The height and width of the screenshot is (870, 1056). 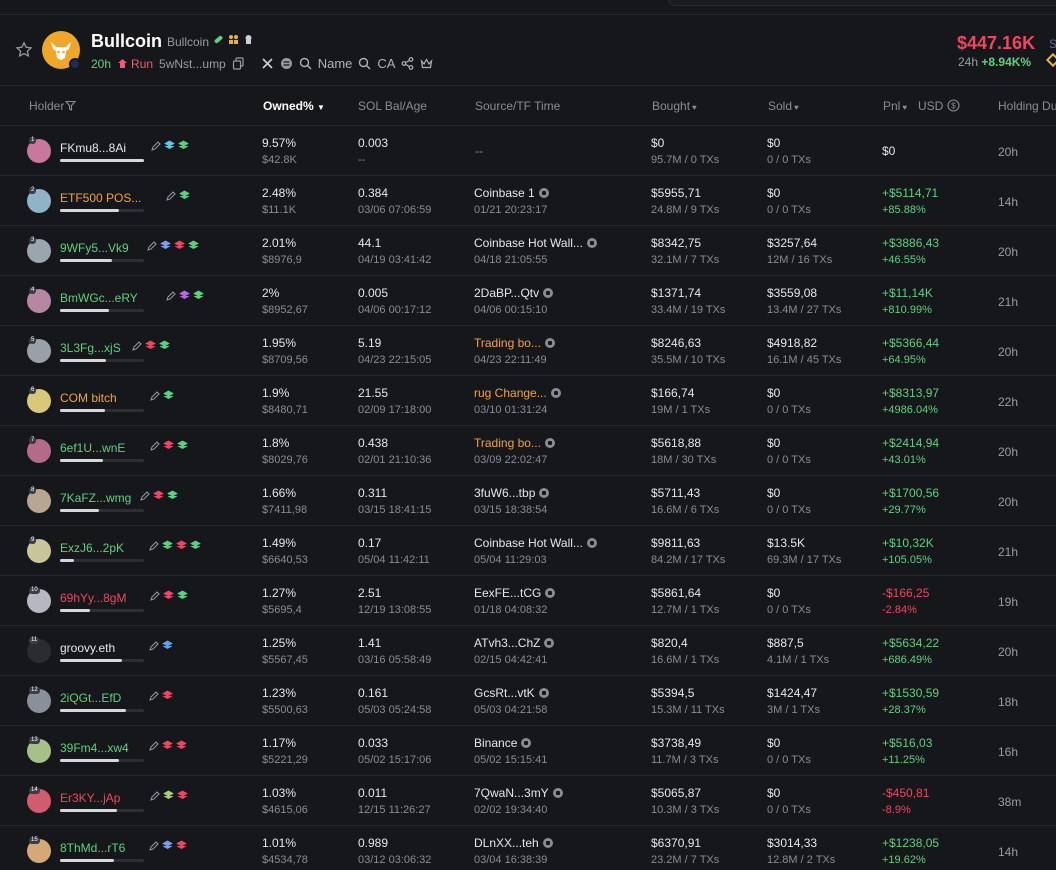 I want to click on holder-name: 6ef1U...wnE, so click(x=92, y=448).